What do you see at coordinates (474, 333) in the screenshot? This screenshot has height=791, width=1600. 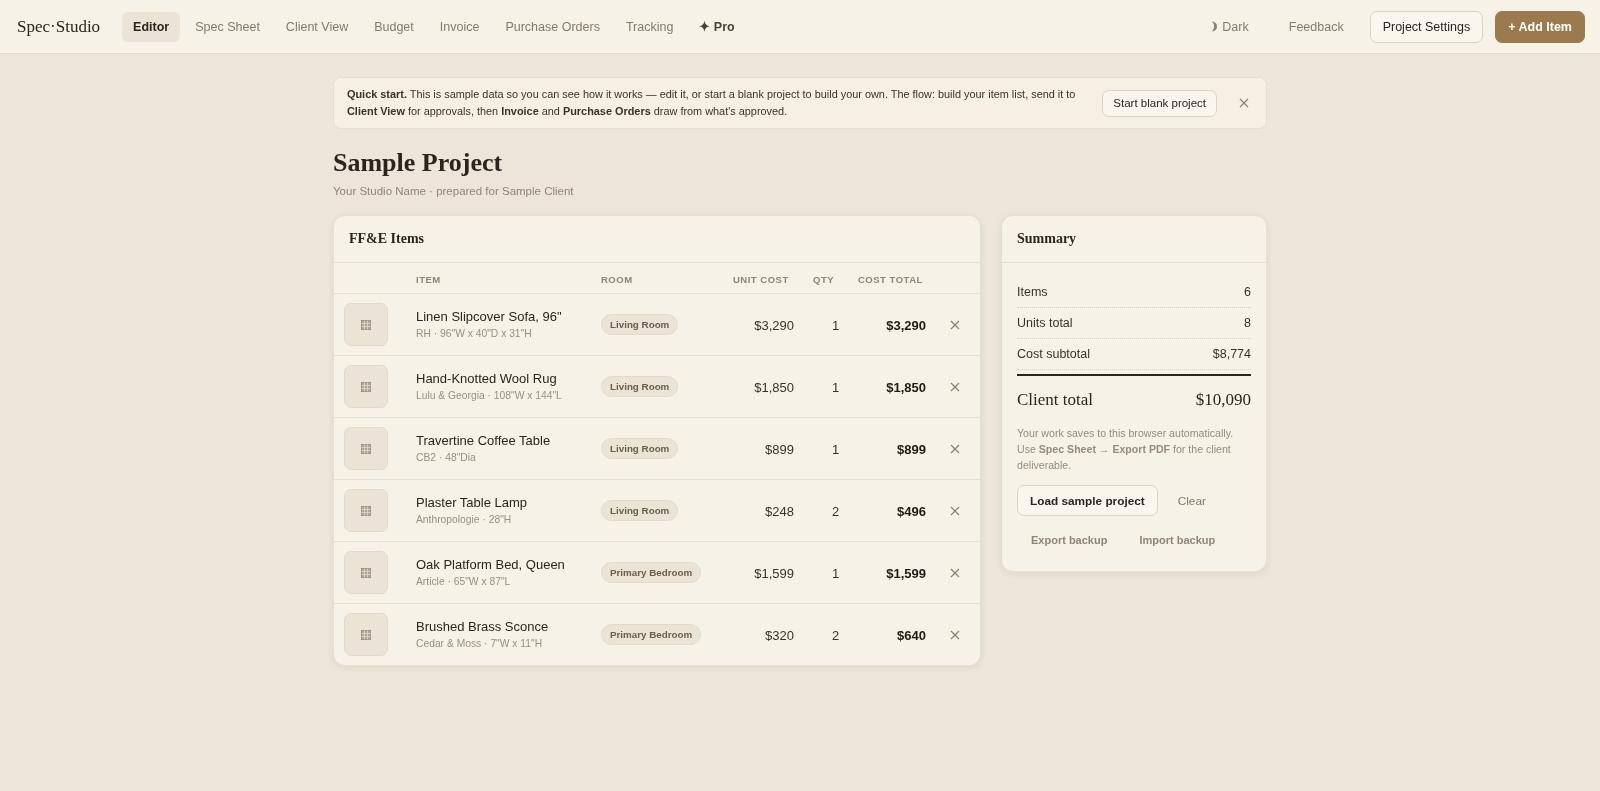 I see `item-details: RH · 96"W x 40"D x 31"H` at bounding box center [474, 333].